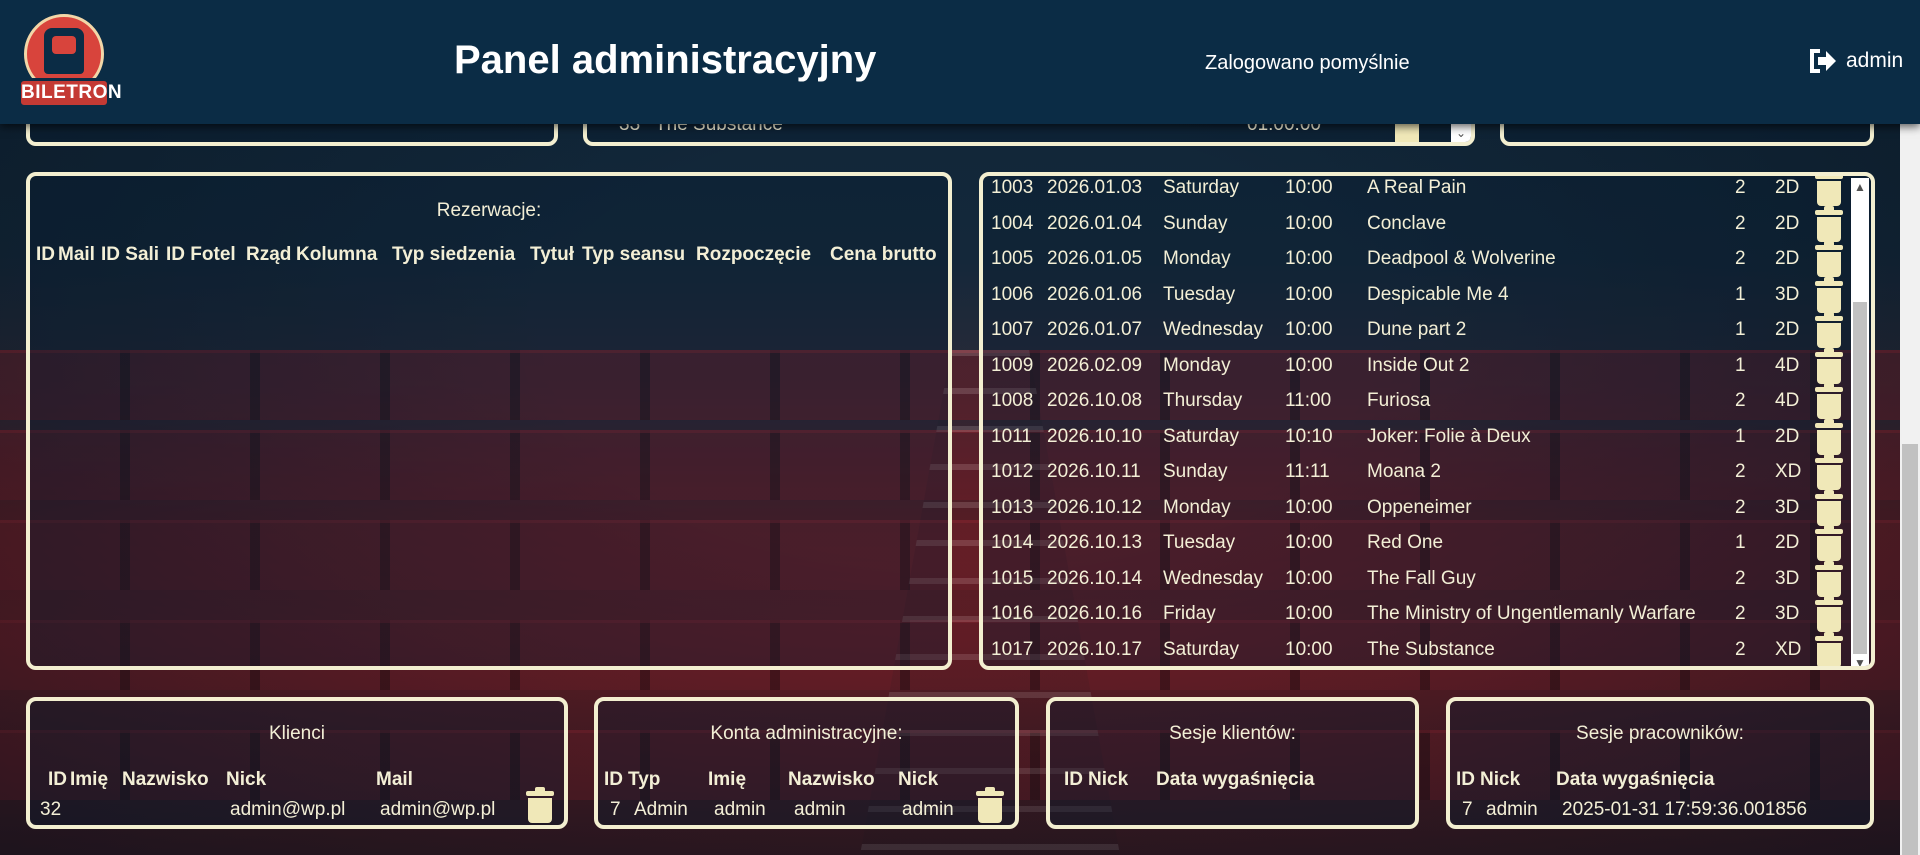  Describe the element at coordinates (1095, 613) in the screenshot. I see `schedule-date: 2026.10.16` at that location.